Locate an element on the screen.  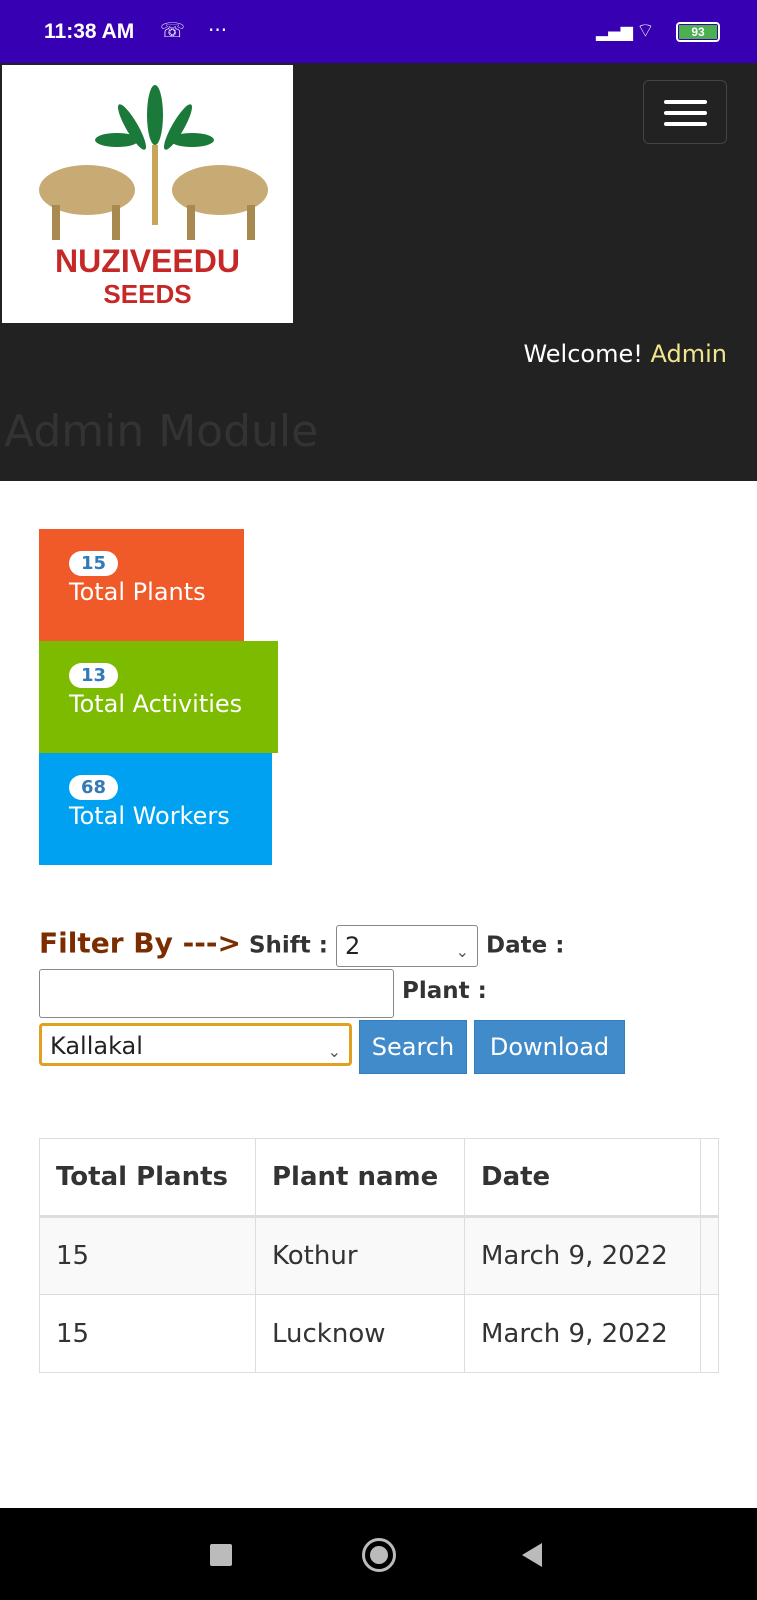
back-button is located at coordinates (532, 1555).